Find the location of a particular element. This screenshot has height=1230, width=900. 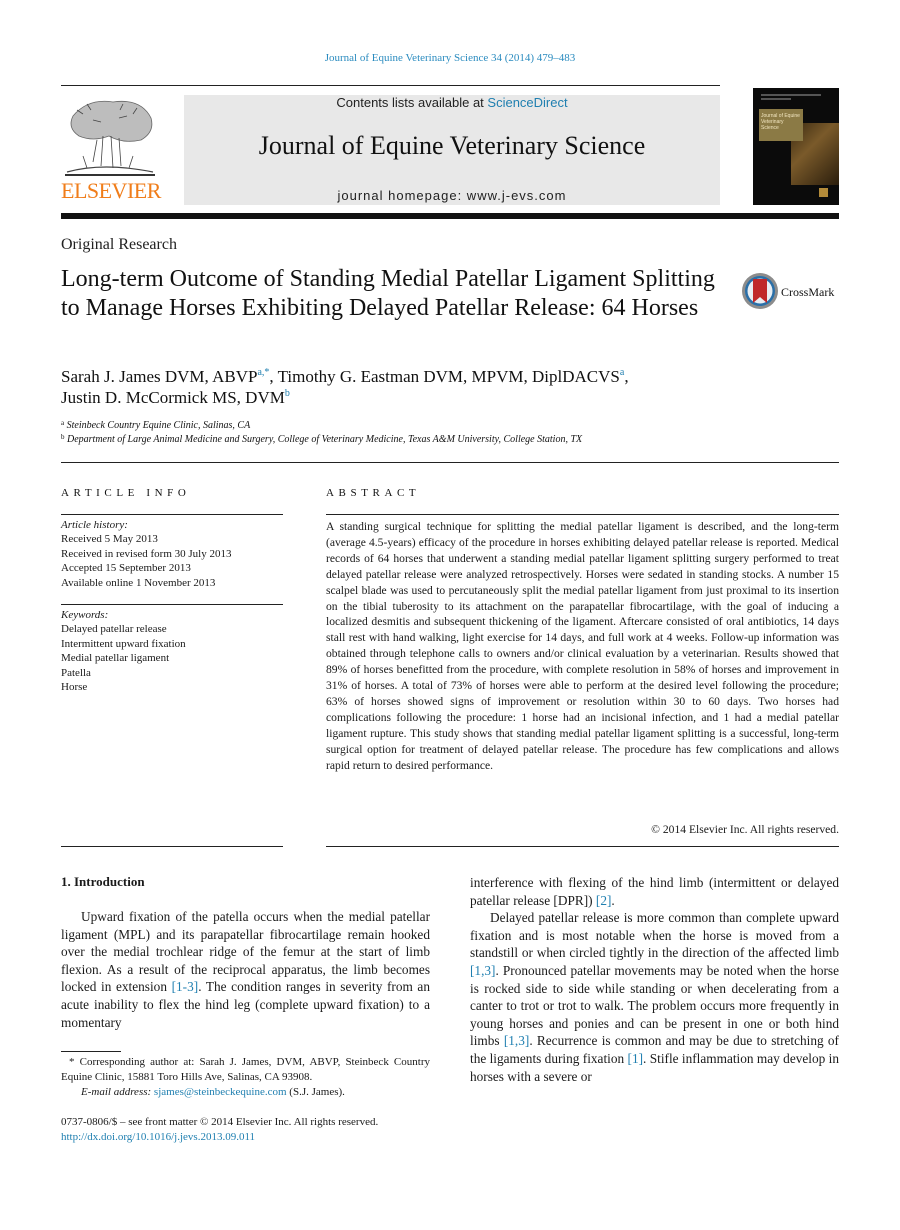

keyword-item: Medial patellar ligament is located at coordinates (115, 658).